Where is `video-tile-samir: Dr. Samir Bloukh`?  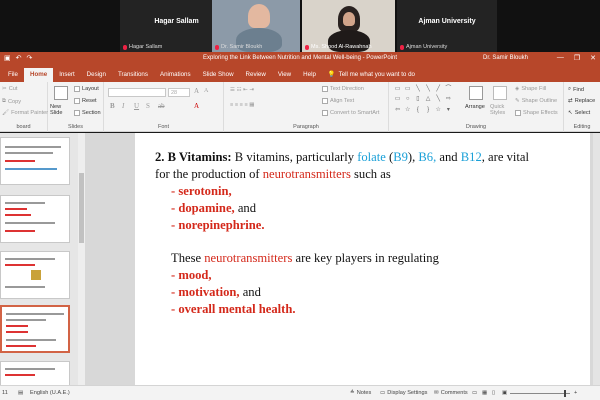
video-tile-samir: Dr. Samir Bloukh is located at coordinates (256, 26).